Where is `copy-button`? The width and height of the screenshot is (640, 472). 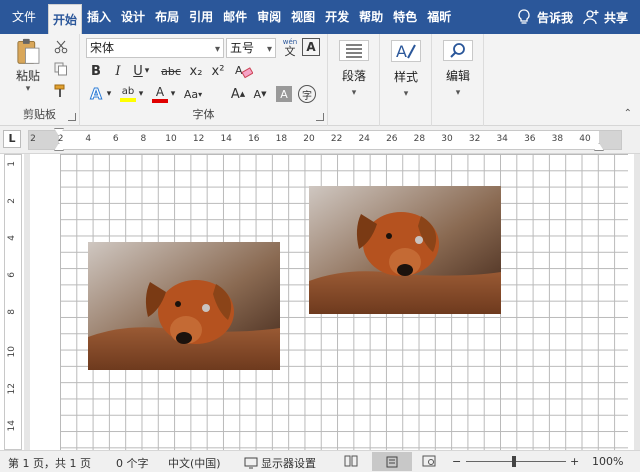 copy-button is located at coordinates (61, 69).